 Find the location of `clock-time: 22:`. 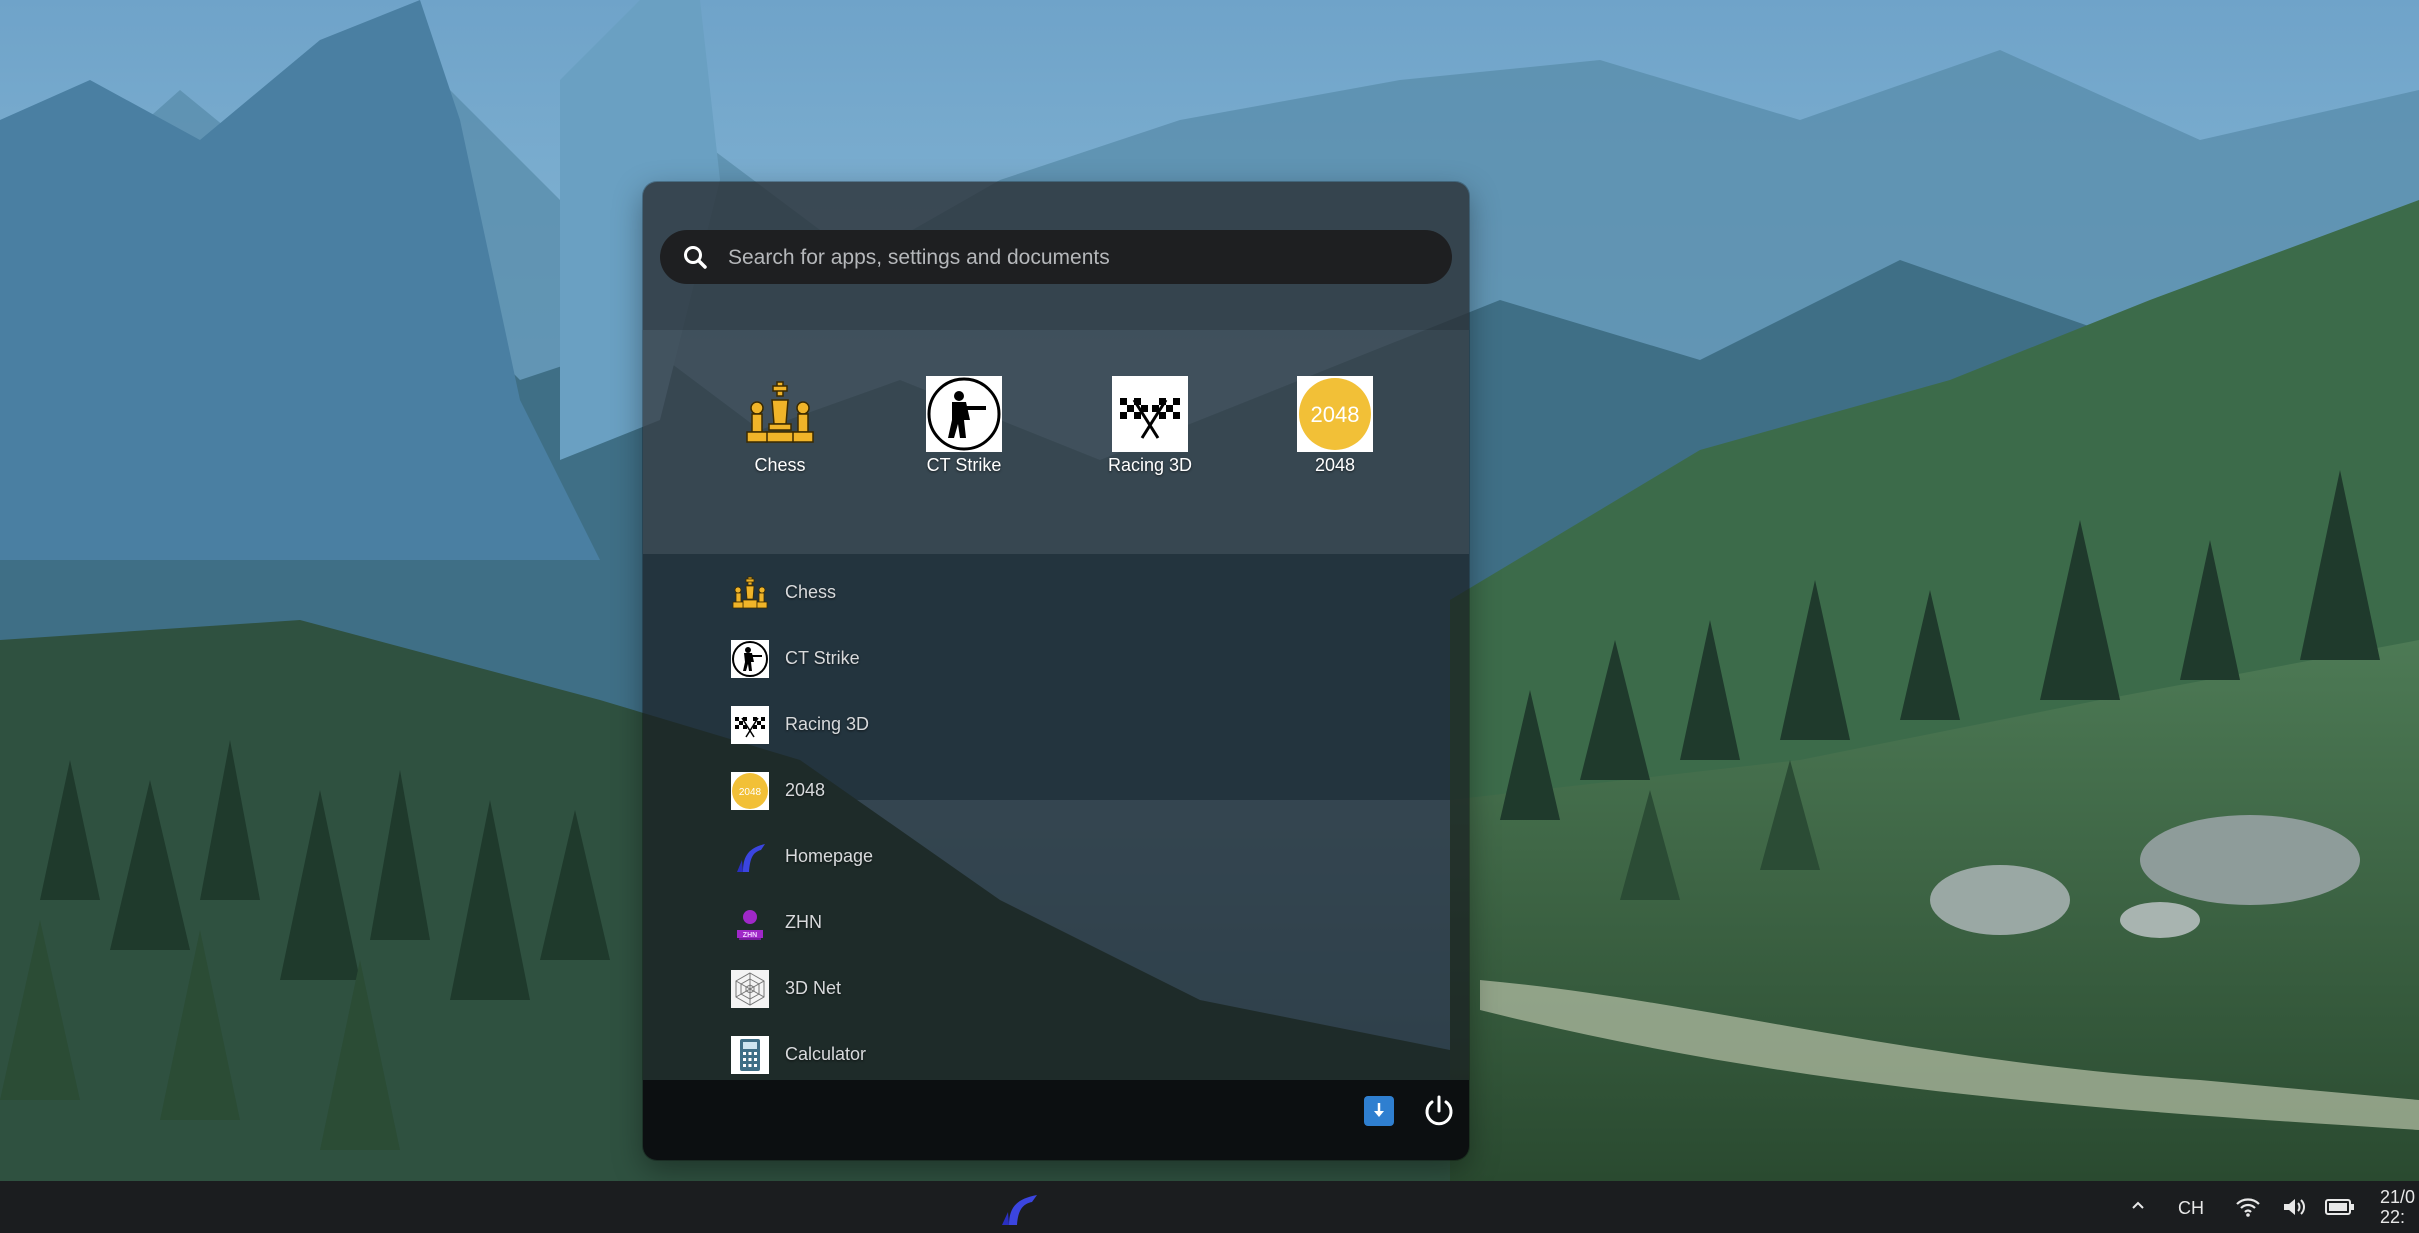

clock-time: 22: is located at coordinates (2393, 1217).